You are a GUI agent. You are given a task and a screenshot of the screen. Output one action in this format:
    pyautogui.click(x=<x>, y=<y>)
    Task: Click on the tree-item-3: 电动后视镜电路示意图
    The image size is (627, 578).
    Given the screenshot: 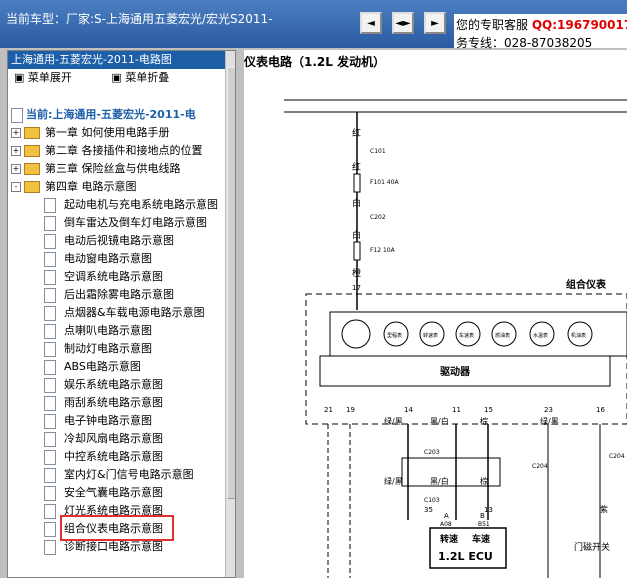 What is the action you would take?
    pyautogui.click(x=109, y=241)
    